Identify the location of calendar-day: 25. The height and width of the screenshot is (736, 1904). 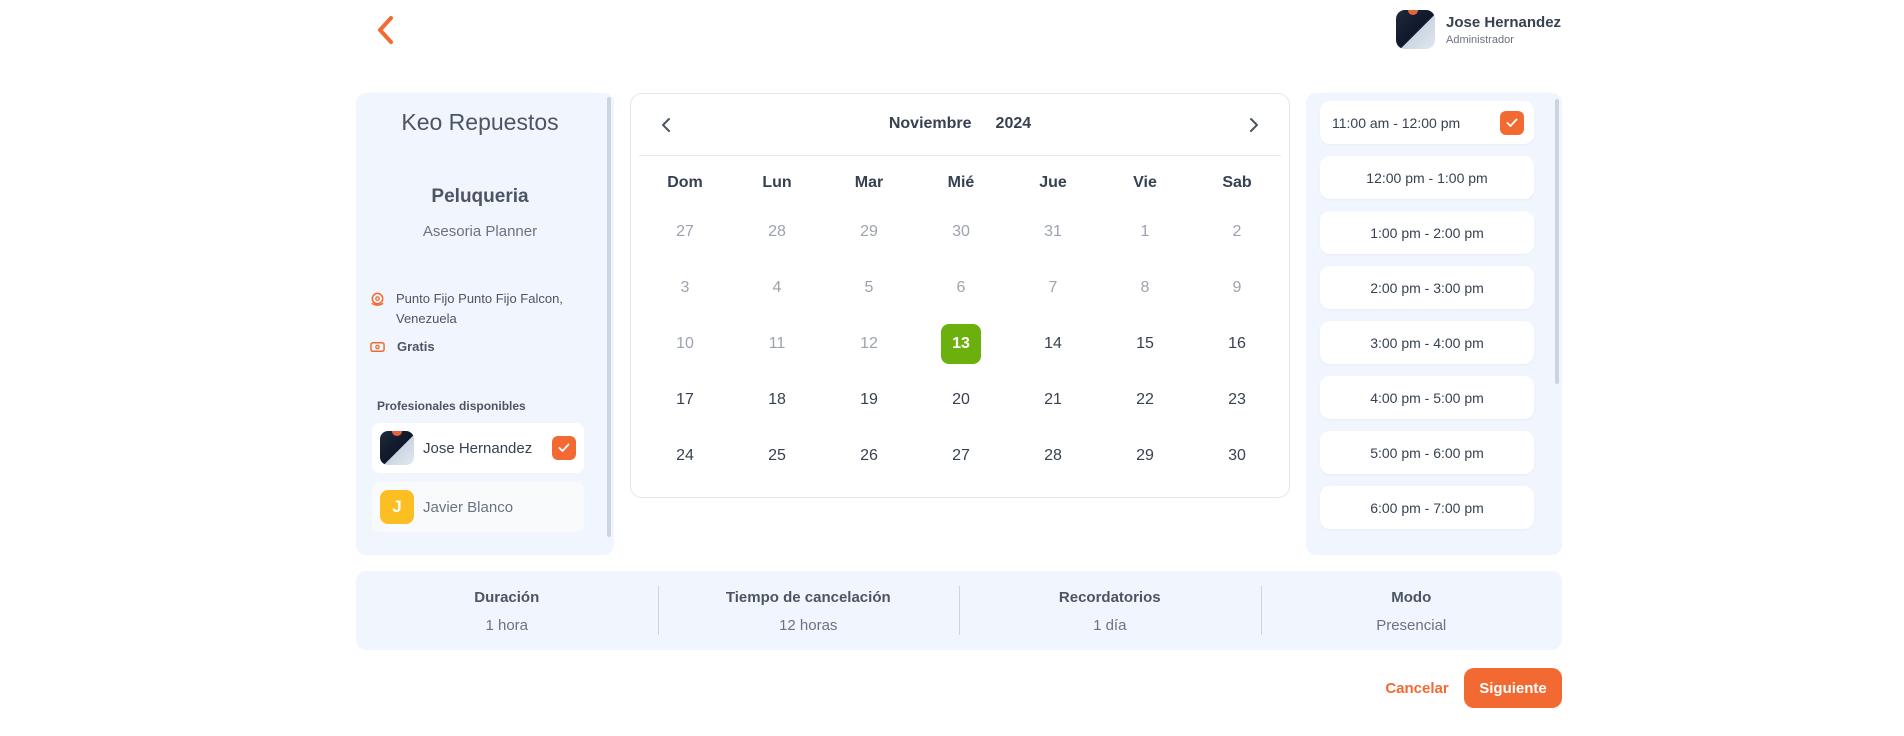
(777, 456).